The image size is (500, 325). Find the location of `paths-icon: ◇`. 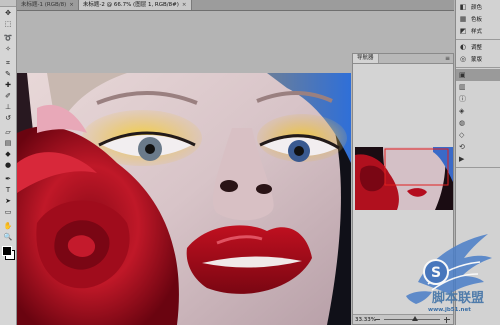

paths-icon: ◇ is located at coordinates (478, 135).